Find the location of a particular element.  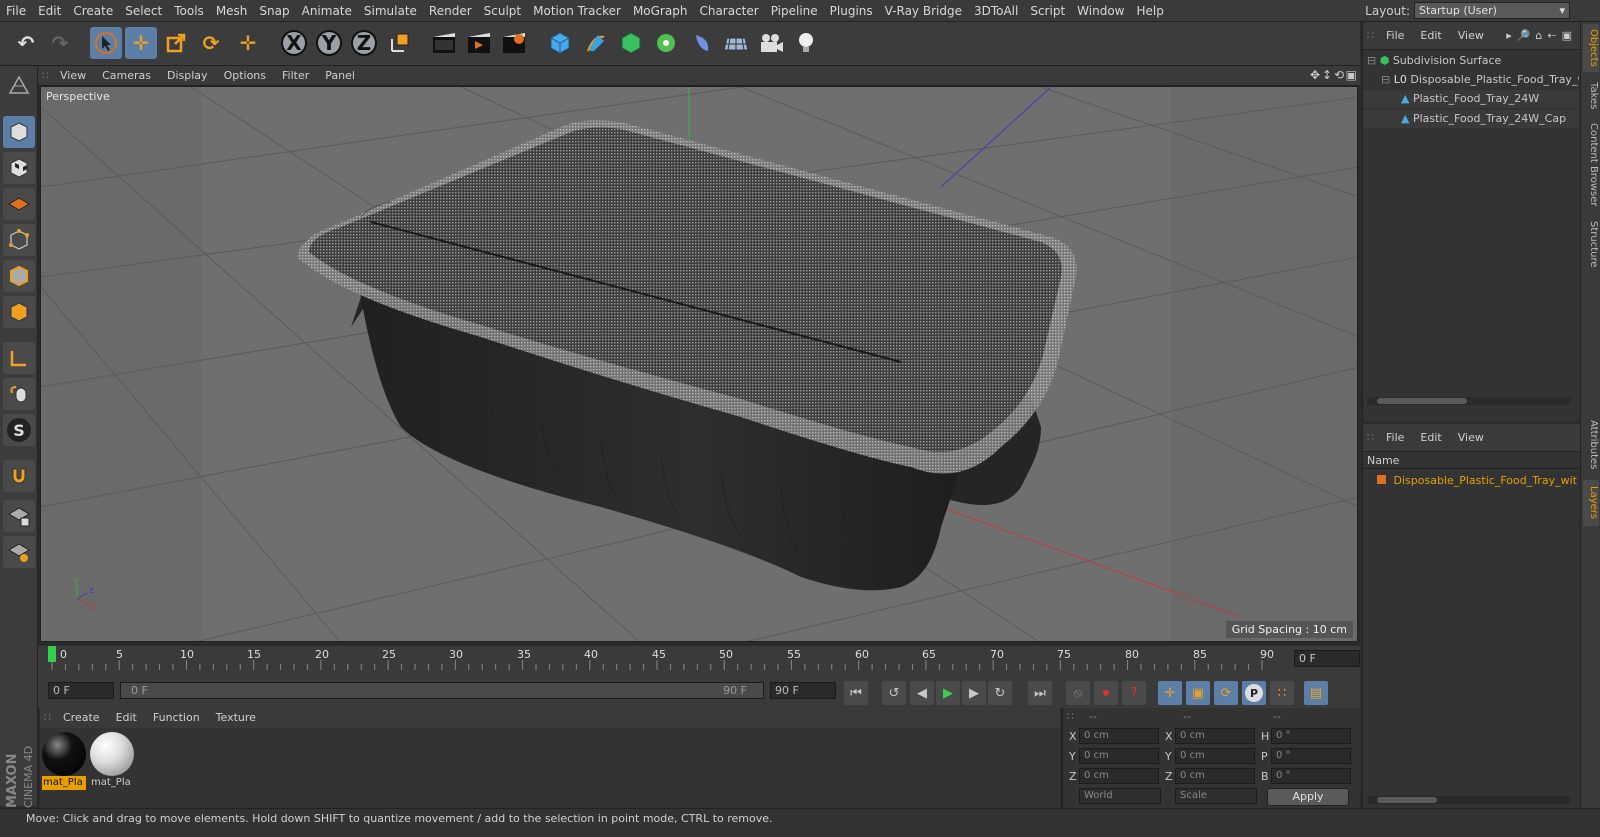

move-view-icon: ✥ is located at coordinates (1315, 75).